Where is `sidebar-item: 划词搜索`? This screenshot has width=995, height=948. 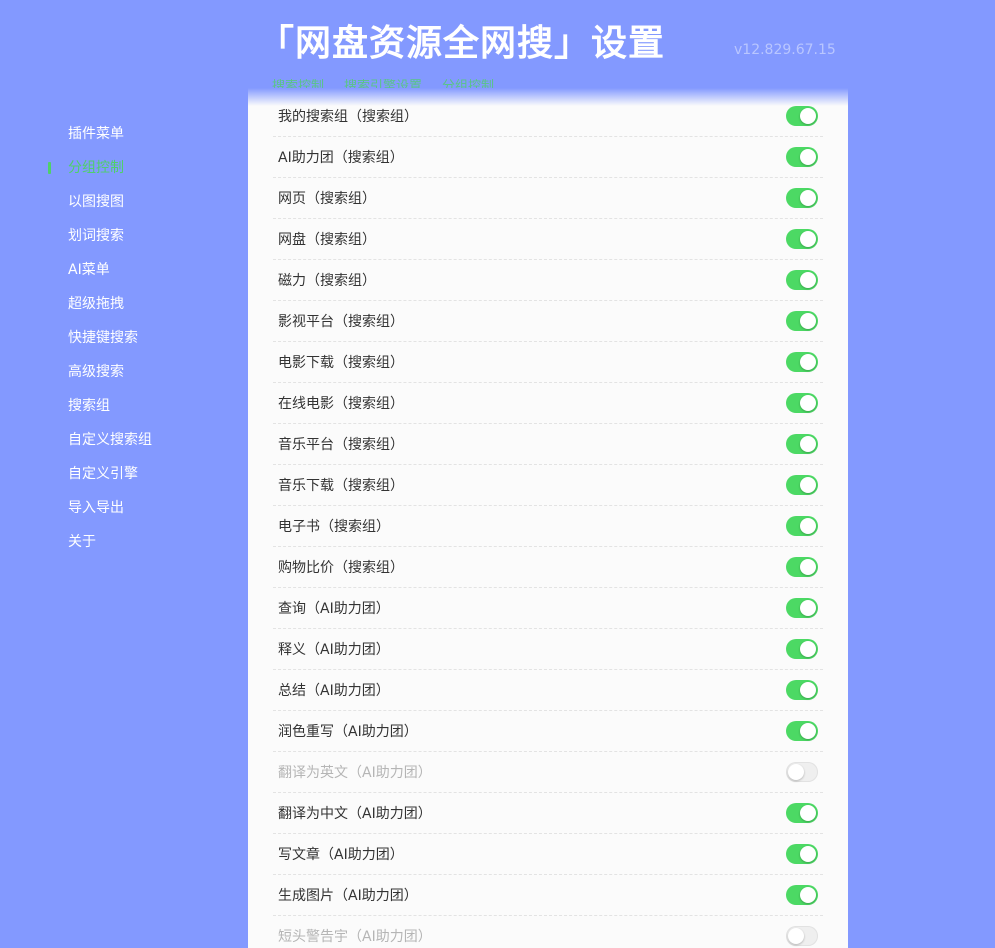 sidebar-item: 划词搜索 is located at coordinates (120, 239).